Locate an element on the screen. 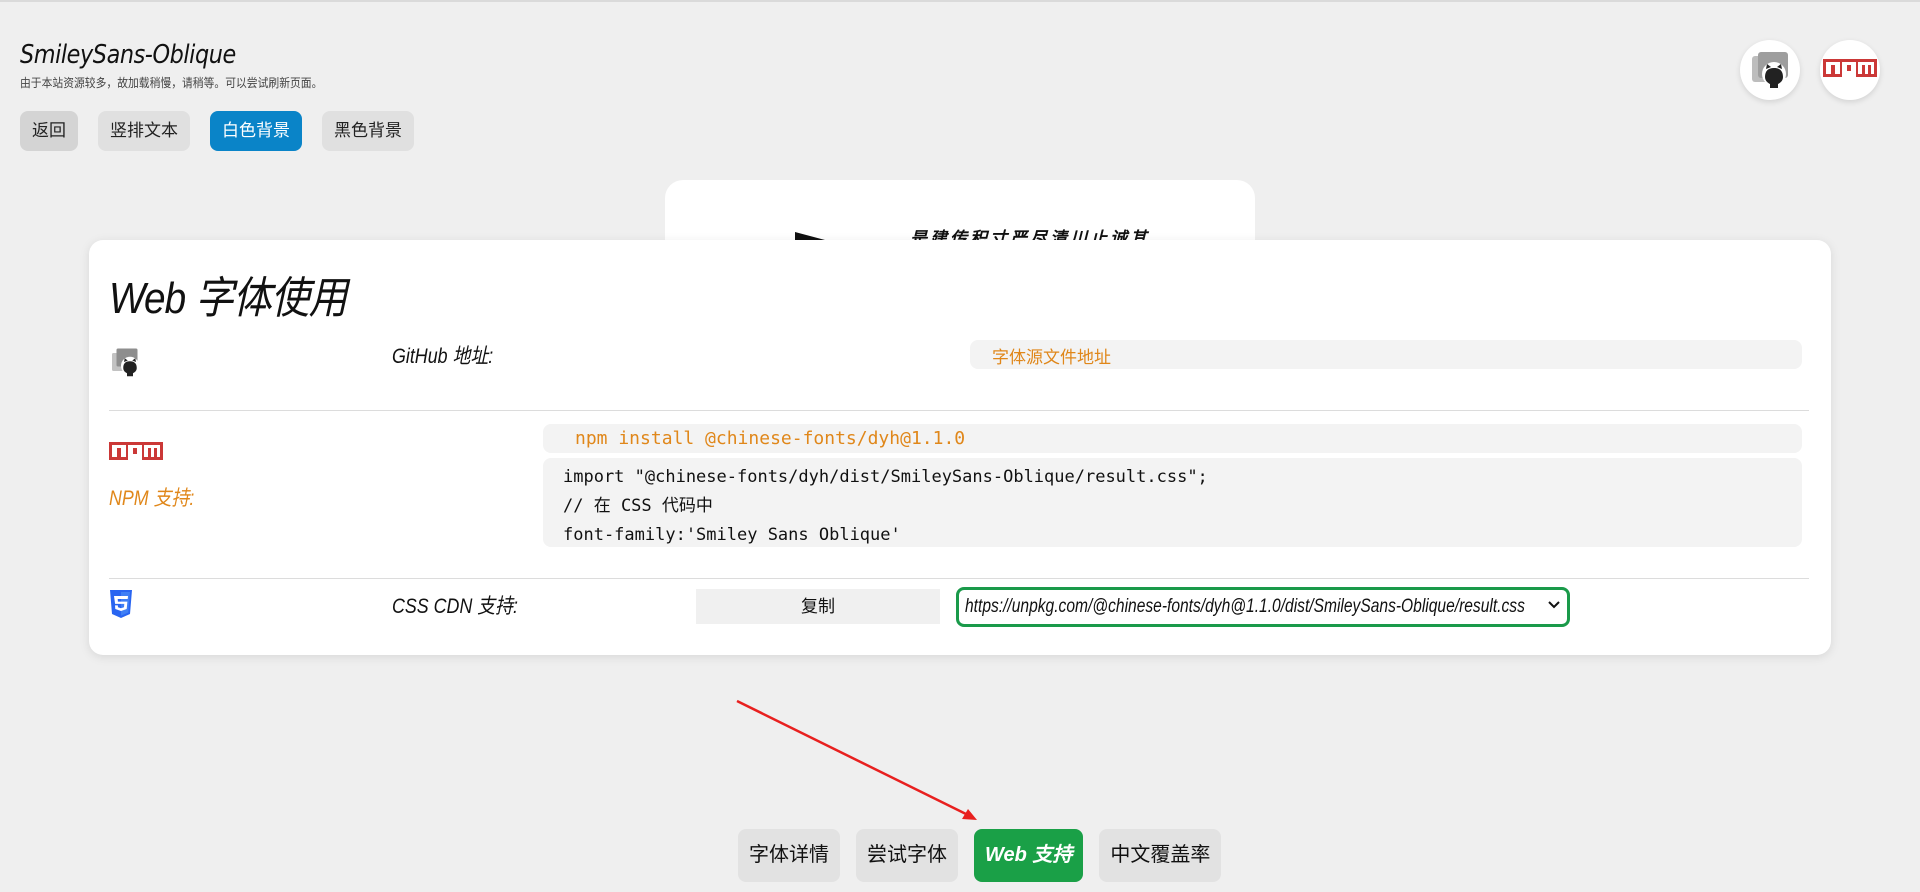 The height and width of the screenshot is (892, 1920). tab-web-support: Web 支持 is located at coordinates (1029, 855).